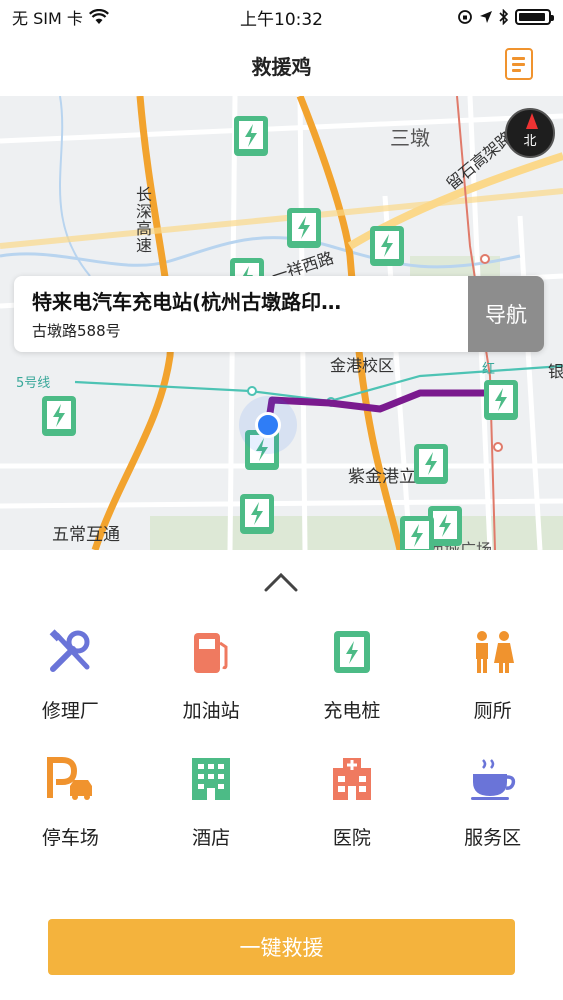 This screenshot has height=1000, width=563. Describe the element at coordinates (211, 779) in the screenshot. I see `hotel-icon` at that location.